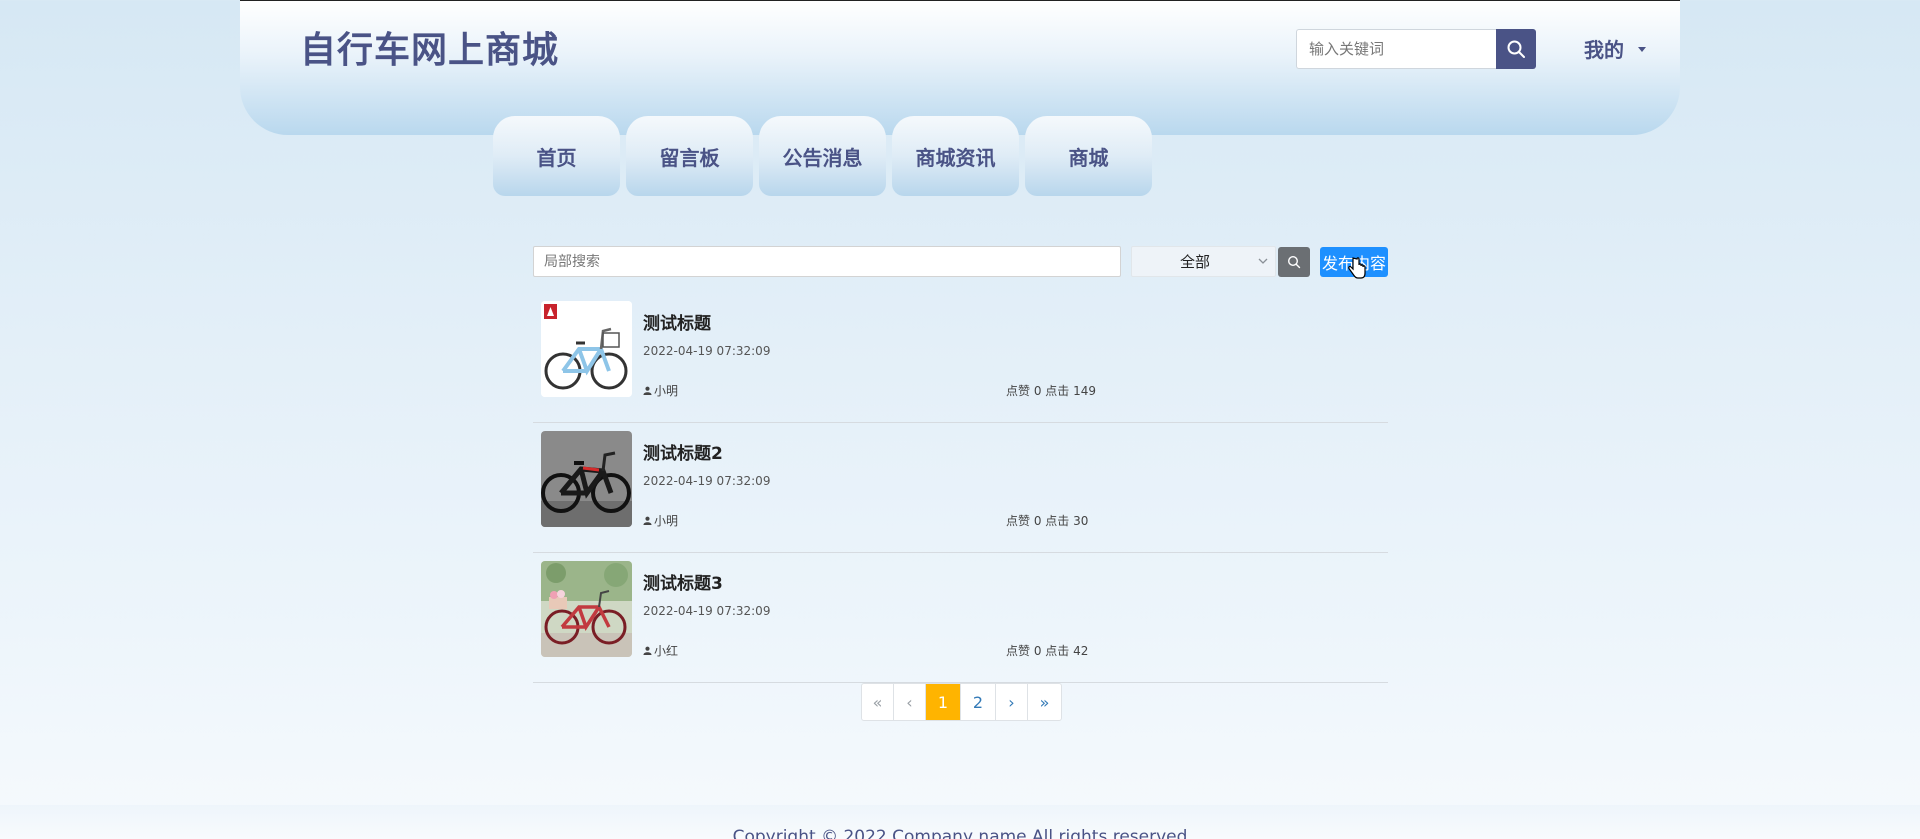  I want to click on post-title: 测试标题2, so click(683, 451).